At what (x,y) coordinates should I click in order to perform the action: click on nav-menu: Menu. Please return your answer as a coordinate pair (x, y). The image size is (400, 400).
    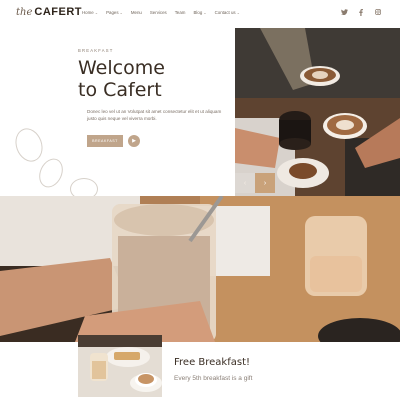
    Looking at the image, I should click on (136, 12).